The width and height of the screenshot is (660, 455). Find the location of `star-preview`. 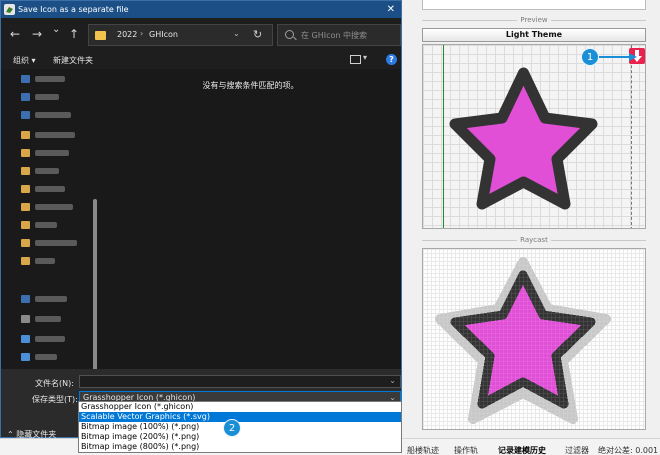

star-preview is located at coordinates (523, 138).